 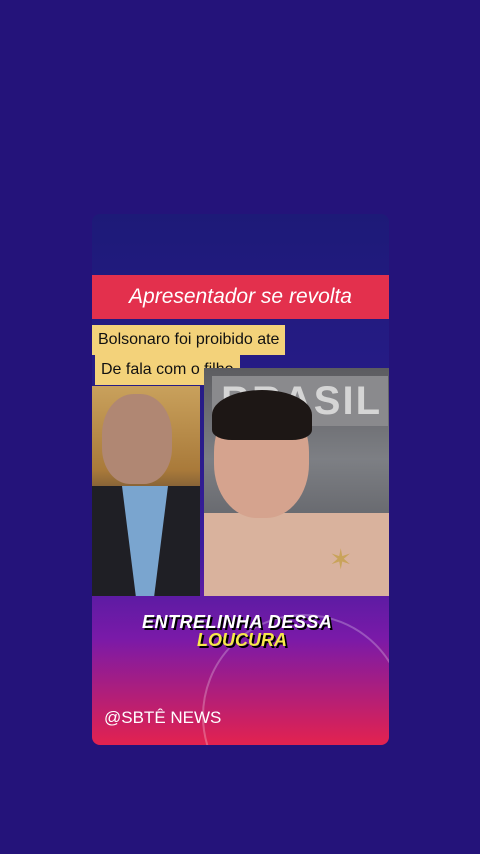 What do you see at coordinates (341, 559) in the screenshot?
I see `star-badge-icon: ✶` at bounding box center [341, 559].